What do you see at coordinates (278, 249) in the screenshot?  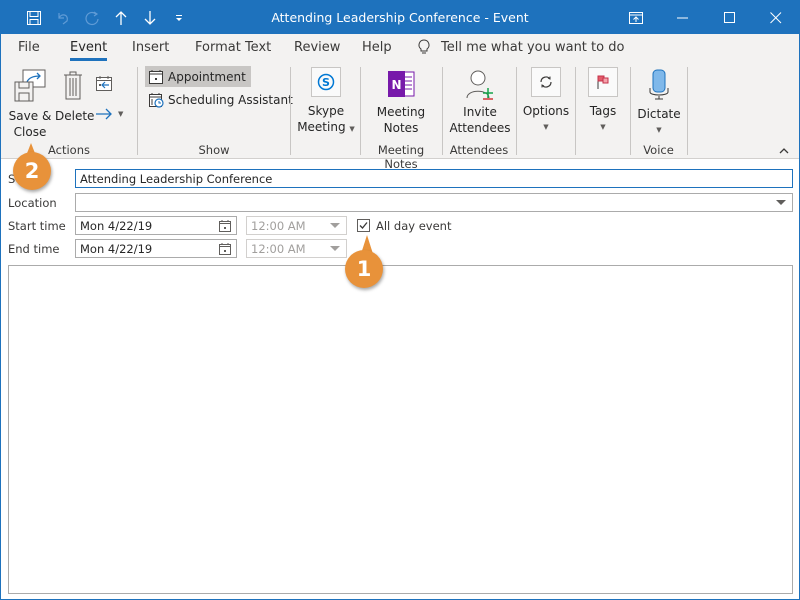 I see `end-time-value: 12:00 AM` at bounding box center [278, 249].